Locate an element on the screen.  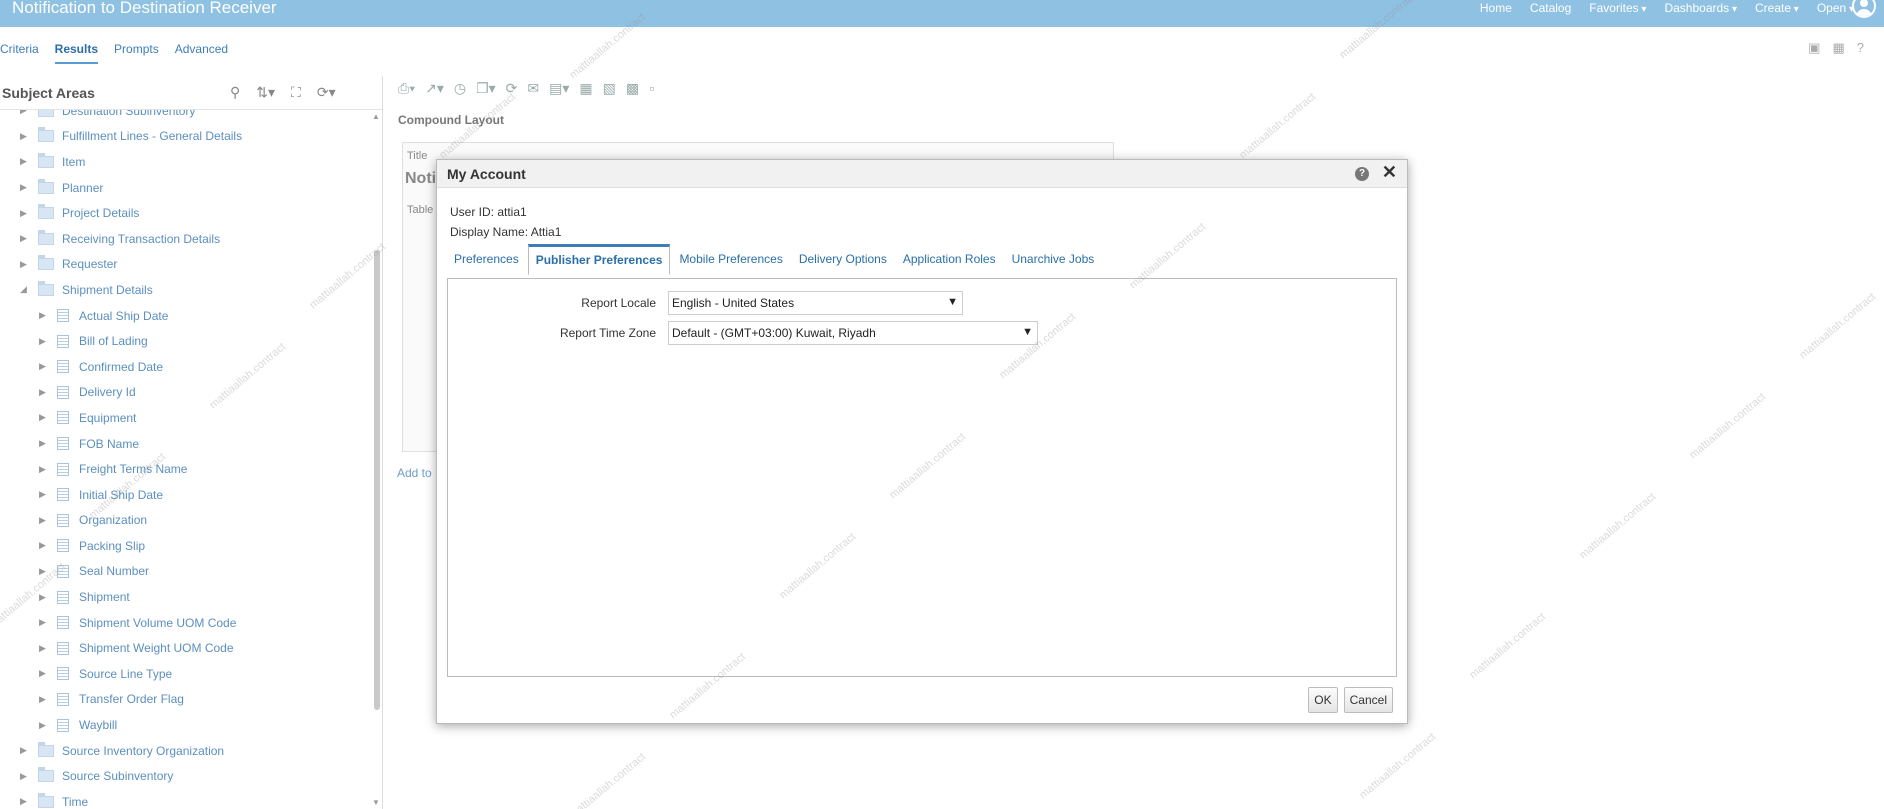
refresh-results-icon: ⟳ is located at coordinates (512, 92).